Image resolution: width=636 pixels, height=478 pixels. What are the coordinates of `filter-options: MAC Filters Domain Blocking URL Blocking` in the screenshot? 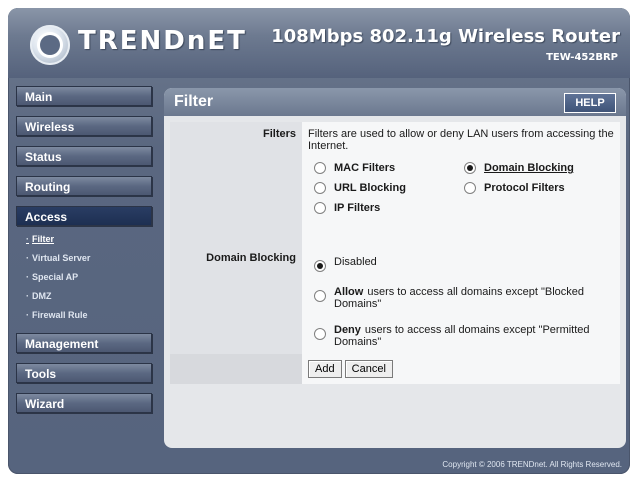 It's located at (464, 188).